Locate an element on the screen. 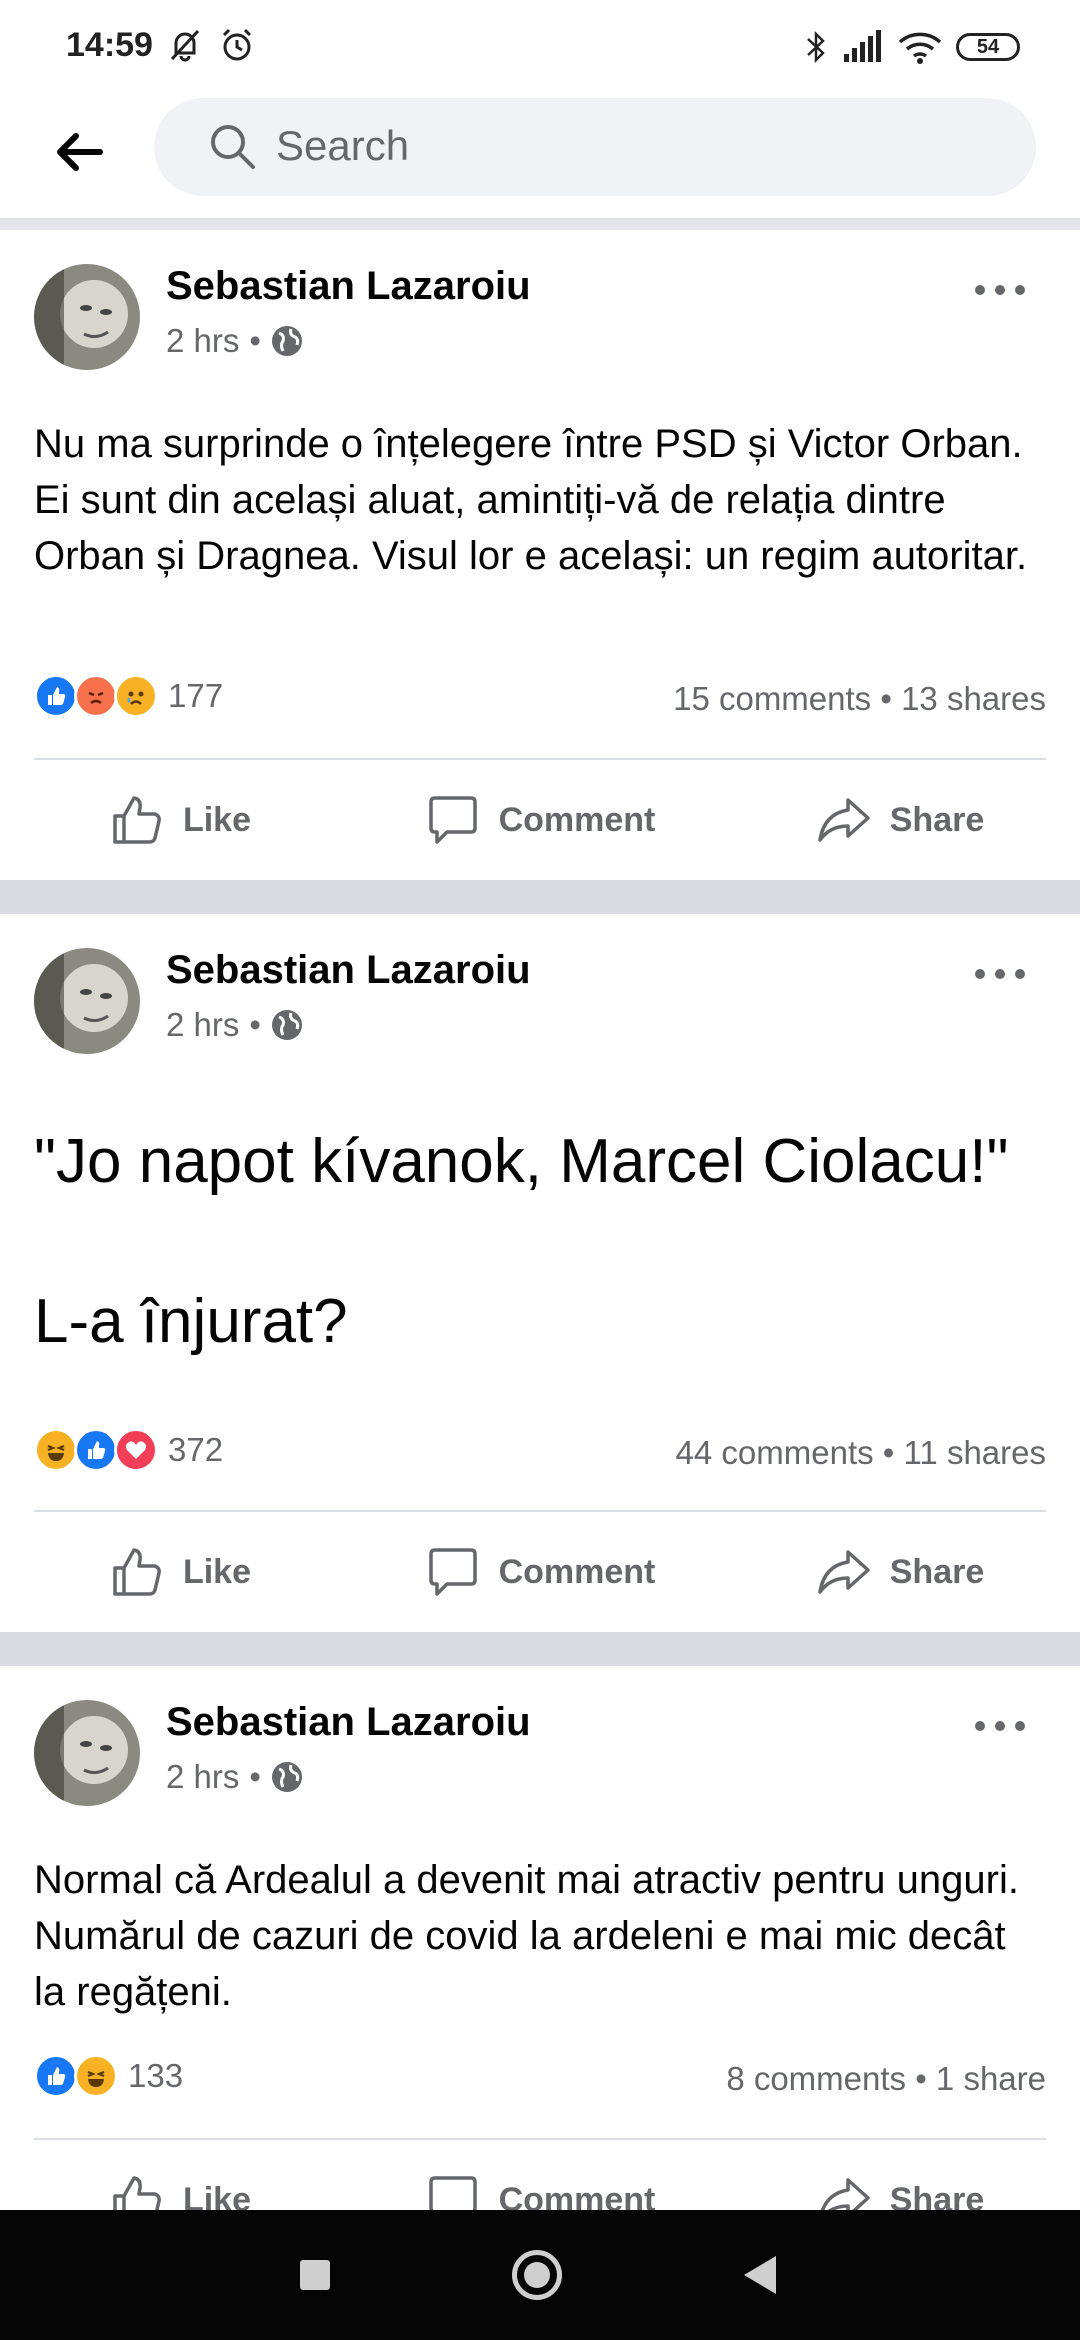  back-triangle-icon is located at coordinates (760, 2275).